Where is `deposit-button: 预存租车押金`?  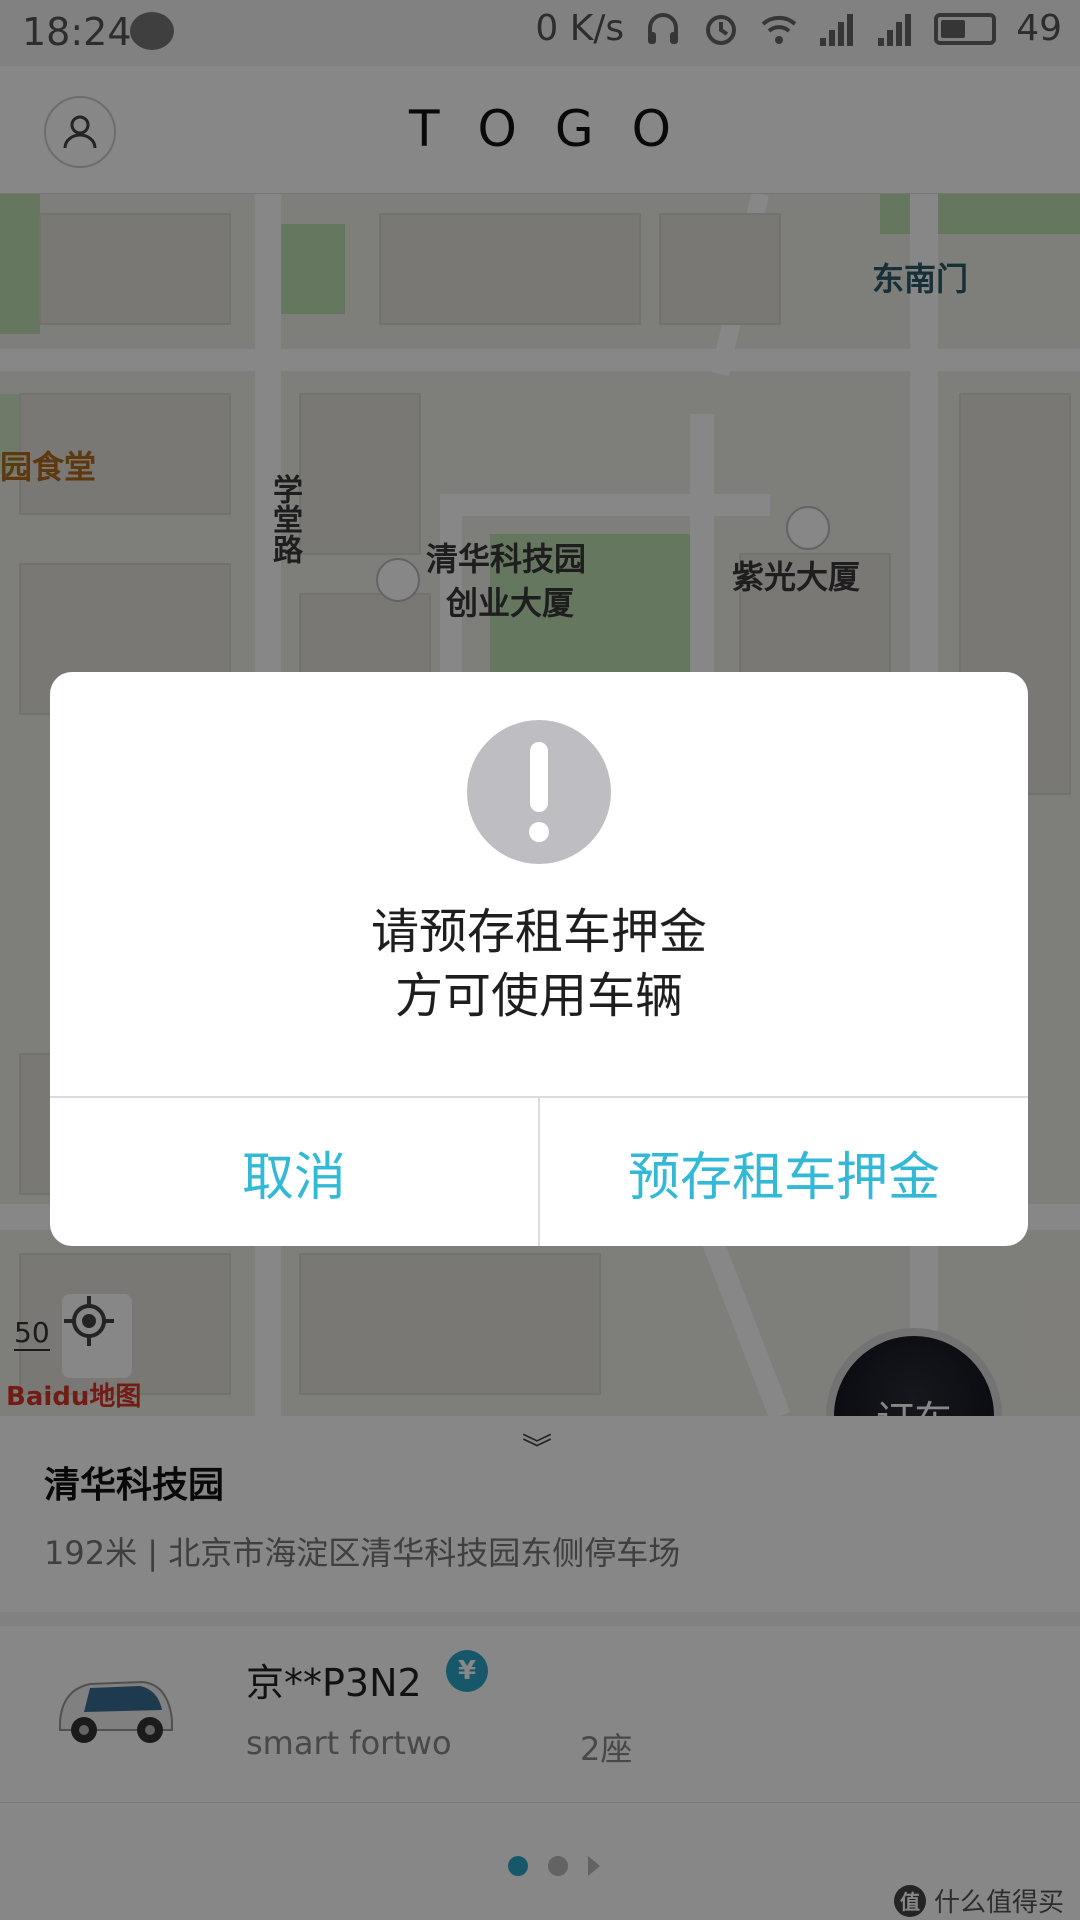 deposit-button: 预存租车押金 is located at coordinates (784, 1172).